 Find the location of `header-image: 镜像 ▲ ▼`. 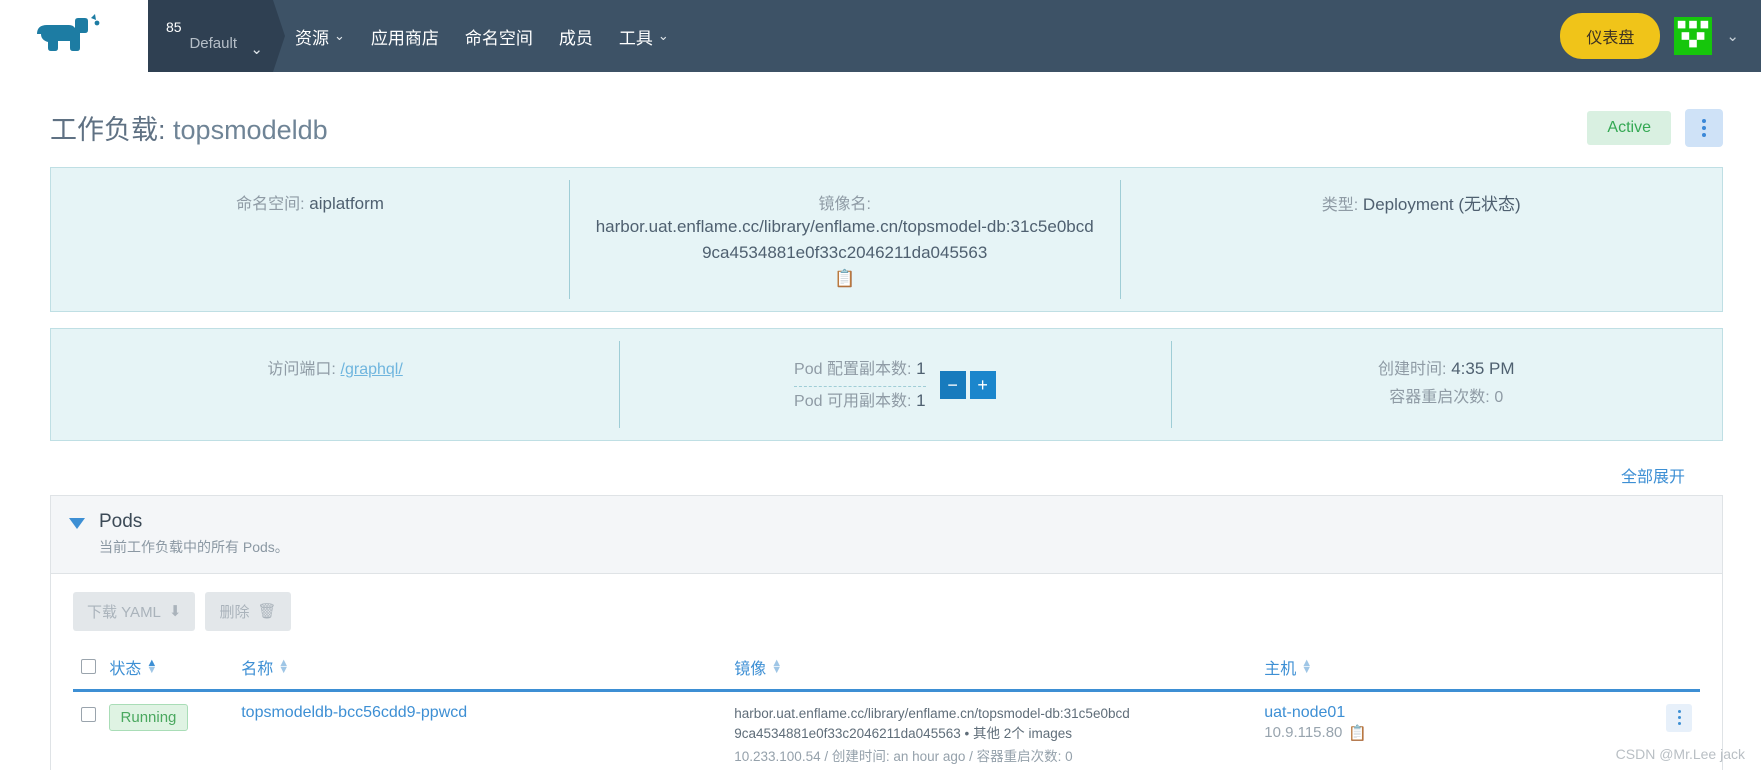

header-image: 镜像 ▲ ▼ is located at coordinates (991, 670).